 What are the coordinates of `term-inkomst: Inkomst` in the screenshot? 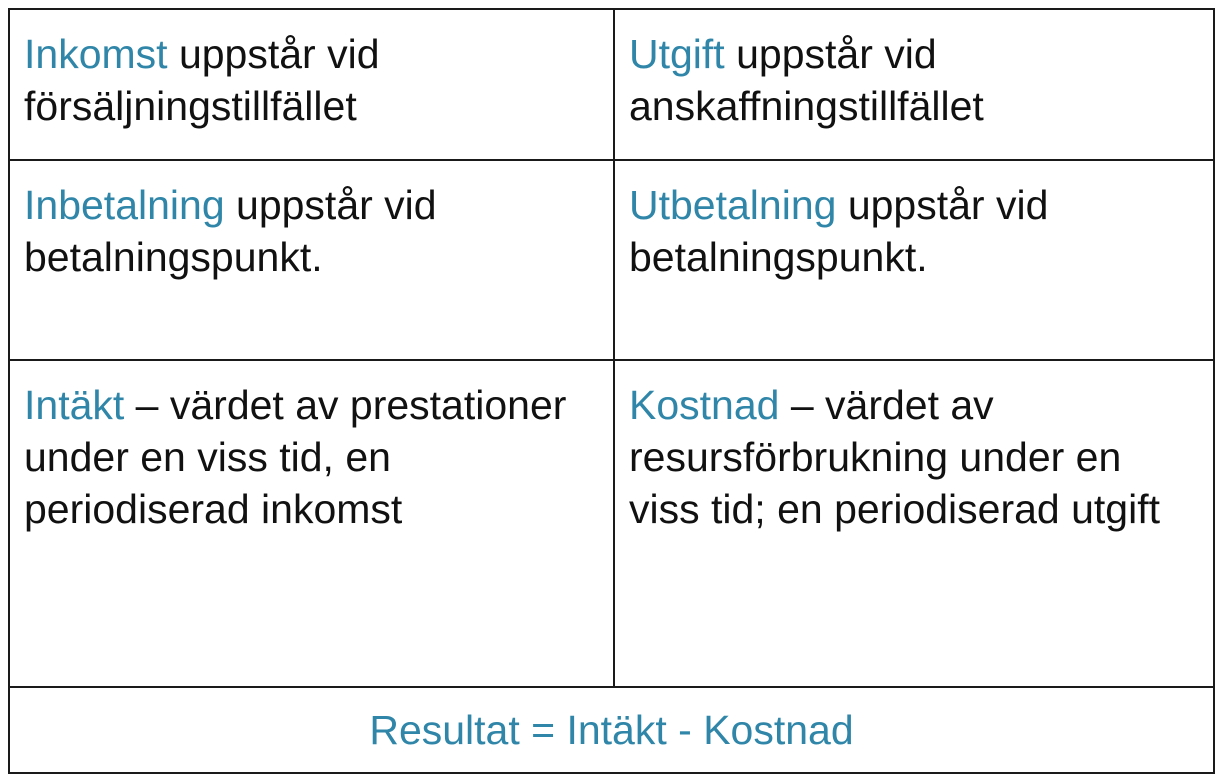 It's located at (96, 54).